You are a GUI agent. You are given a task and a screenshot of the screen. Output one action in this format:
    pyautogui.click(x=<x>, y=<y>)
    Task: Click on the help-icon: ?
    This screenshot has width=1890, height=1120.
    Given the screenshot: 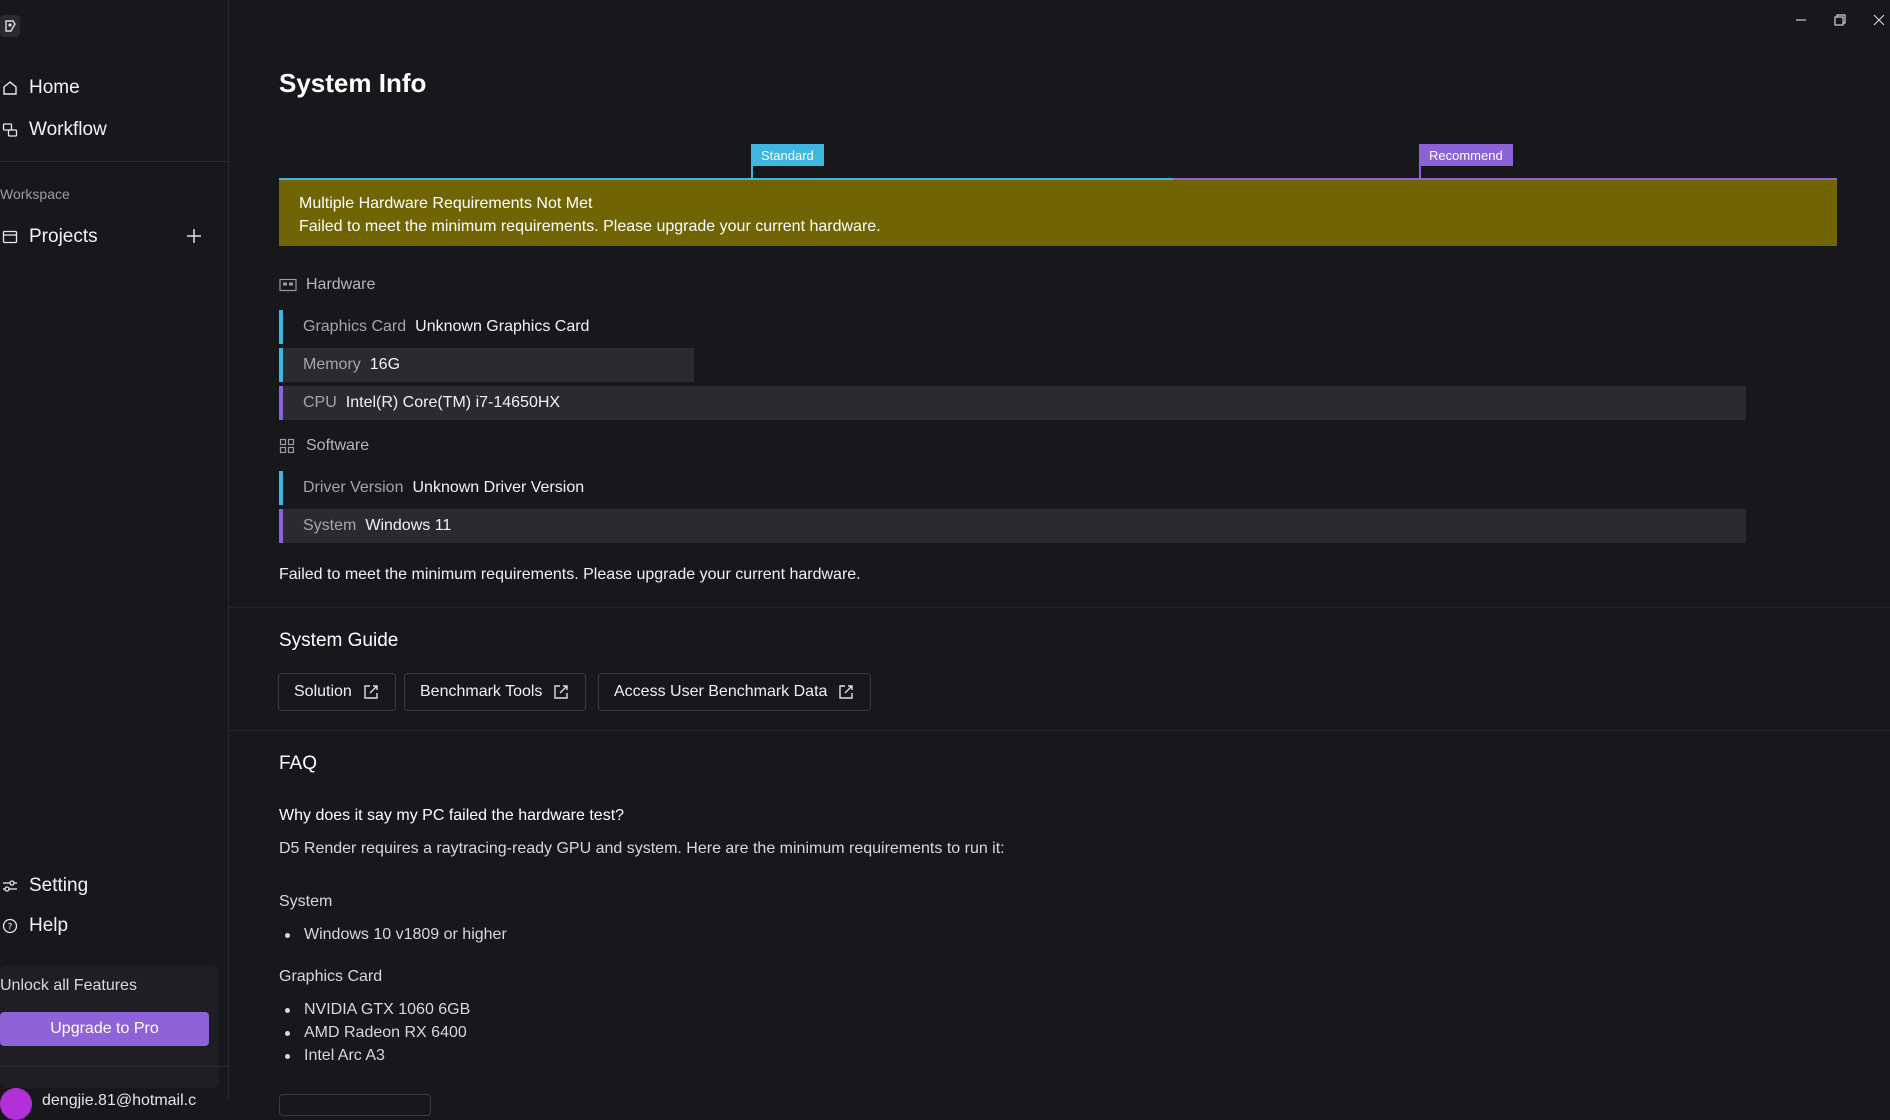 What is the action you would take?
    pyautogui.click(x=10, y=926)
    